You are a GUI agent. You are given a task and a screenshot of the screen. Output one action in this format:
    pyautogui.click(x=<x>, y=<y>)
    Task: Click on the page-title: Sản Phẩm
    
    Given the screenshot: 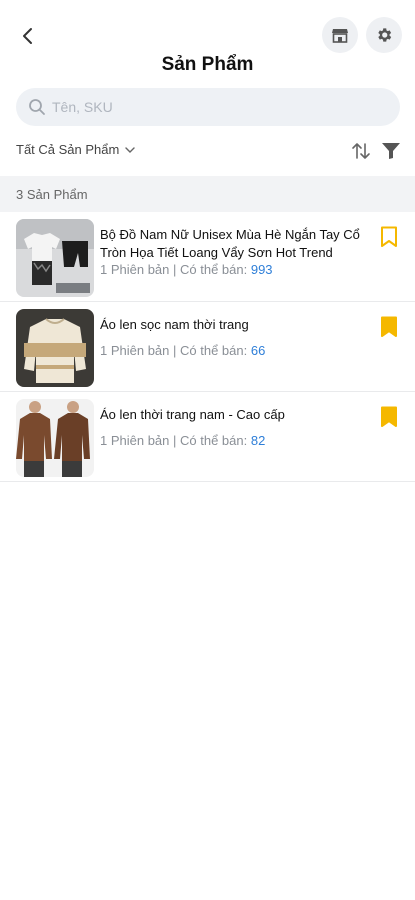 What is the action you would take?
    pyautogui.click(x=207, y=64)
    